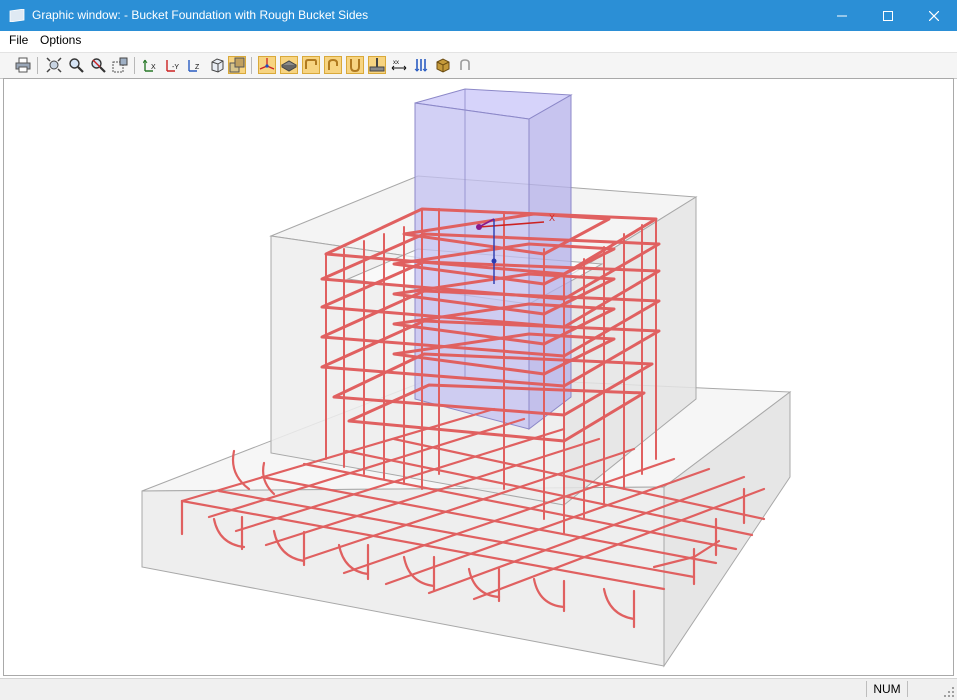 The height and width of the screenshot is (700, 957). Describe the element at coordinates (478, 65) in the screenshot. I see `toolbar: X -Y Z xx` at that location.